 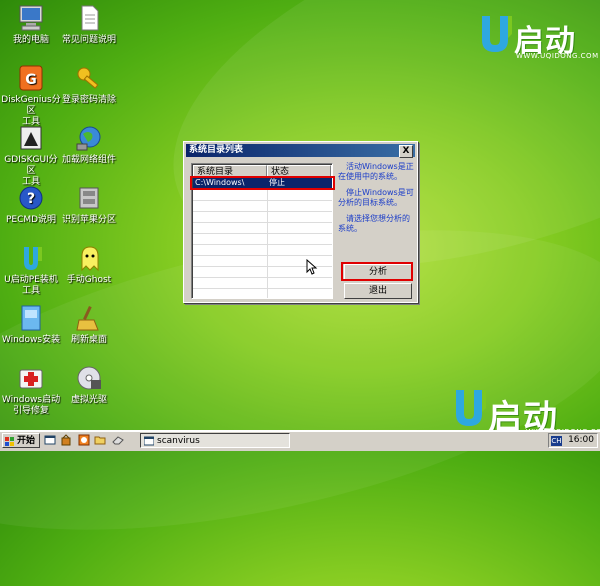 I want to click on exit-button: 退出, so click(x=378, y=291).